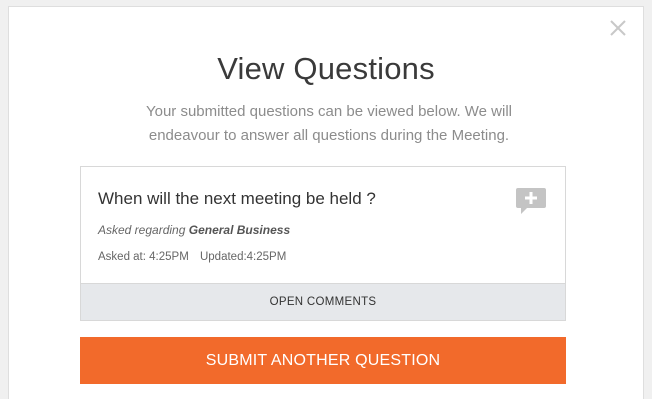 The width and height of the screenshot is (652, 399). I want to click on question-timestamps: Asked at: 4:25PM Updated:4:25PM, so click(192, 257).